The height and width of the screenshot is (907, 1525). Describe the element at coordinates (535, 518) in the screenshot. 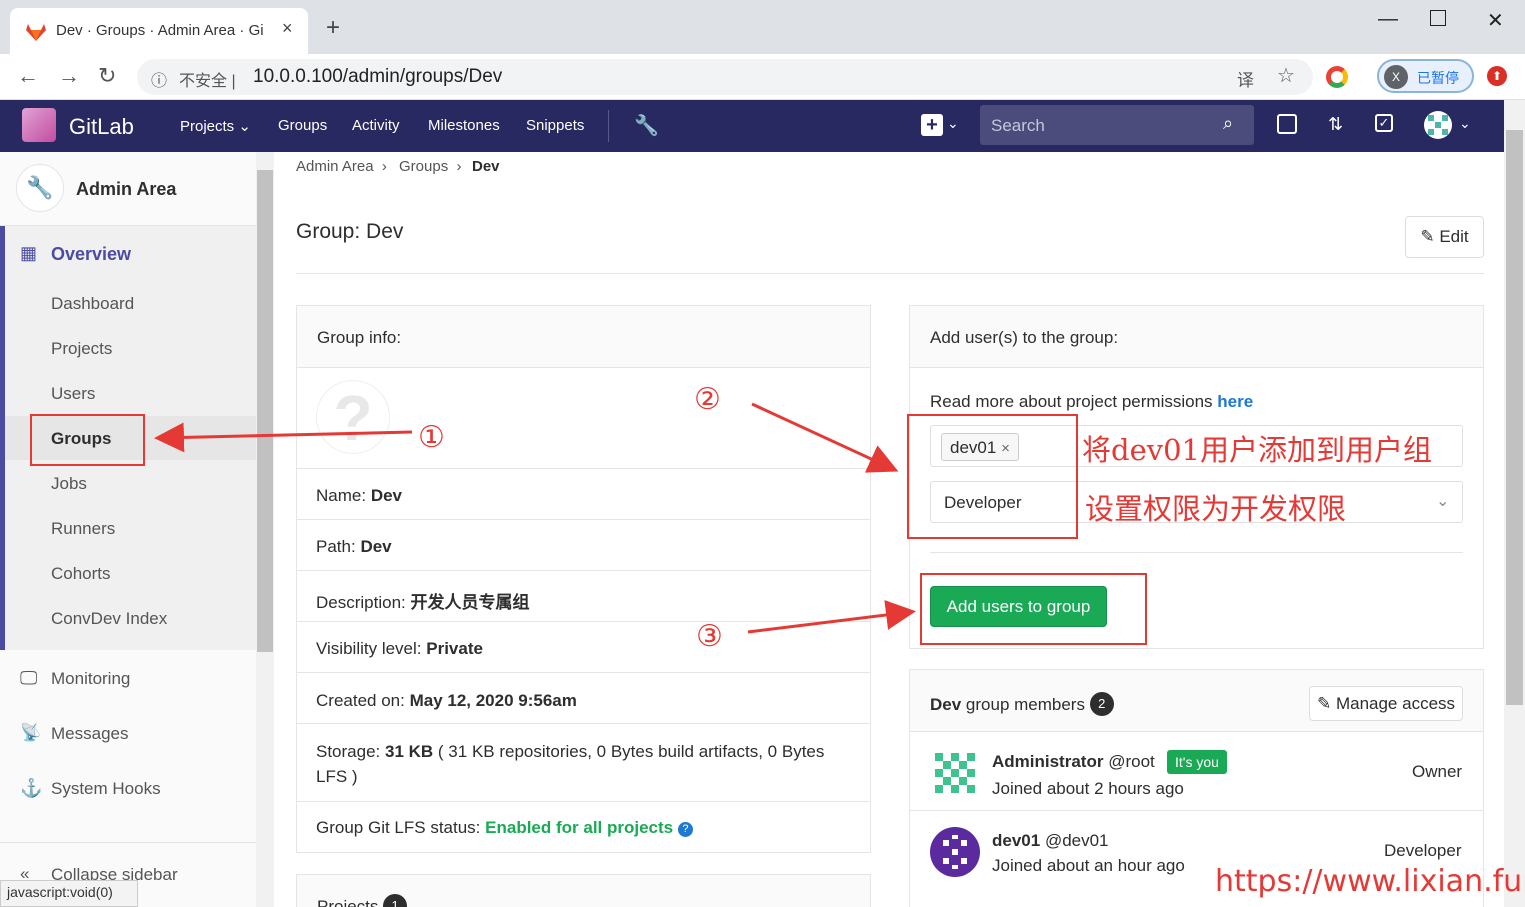

I see `annotation-arrows` at that location.